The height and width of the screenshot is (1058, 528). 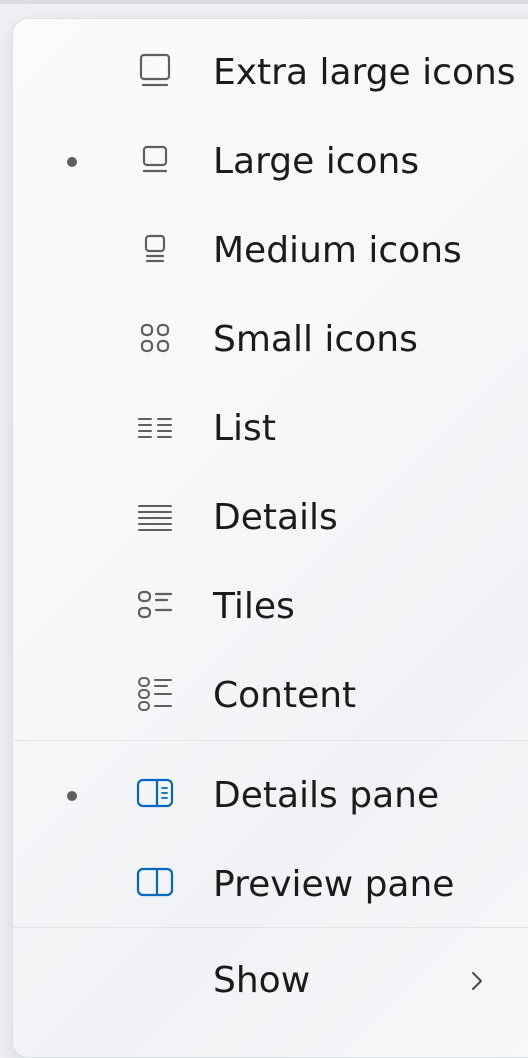 What do you see at coordinates (285, 695) in the screenshot?
I see `menu-item-label: Content` at bounding box center [285, 695].